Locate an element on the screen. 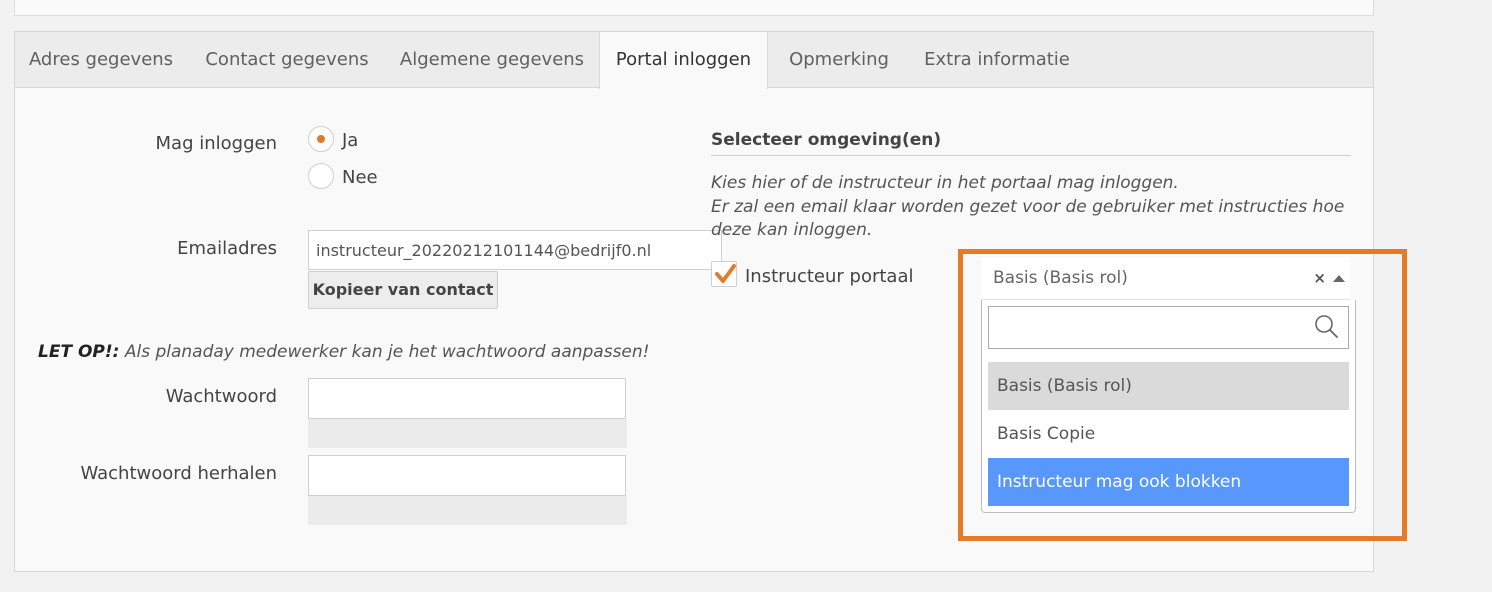 The height and width of the screenshot is (592, 1492). search-icon is located at coordinates (1326, 326).